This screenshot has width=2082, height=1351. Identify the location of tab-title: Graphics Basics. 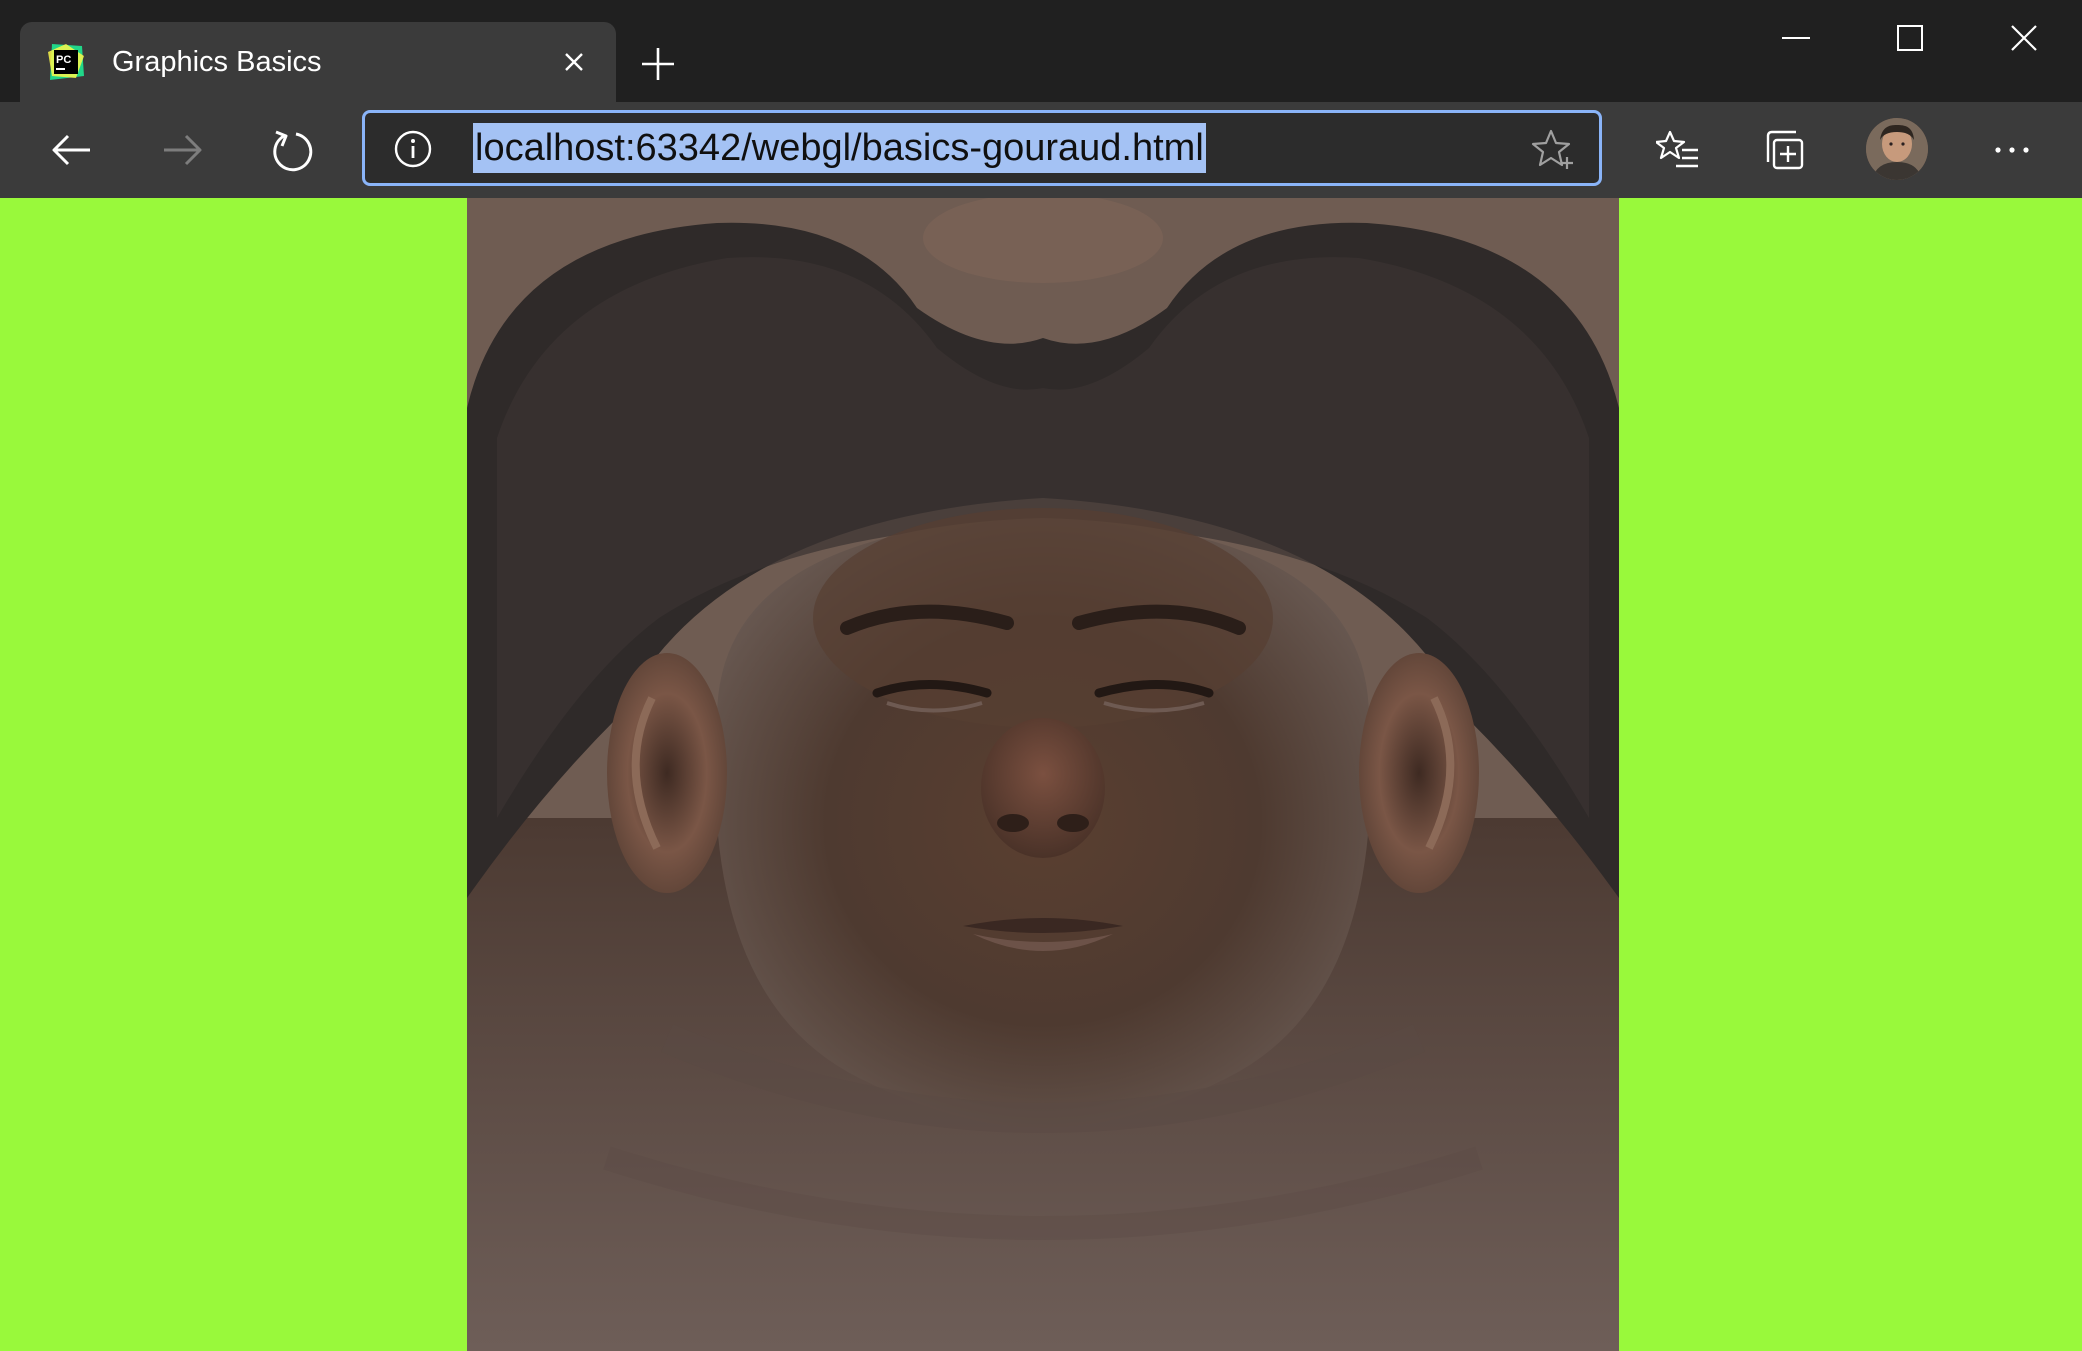
(217, 62).